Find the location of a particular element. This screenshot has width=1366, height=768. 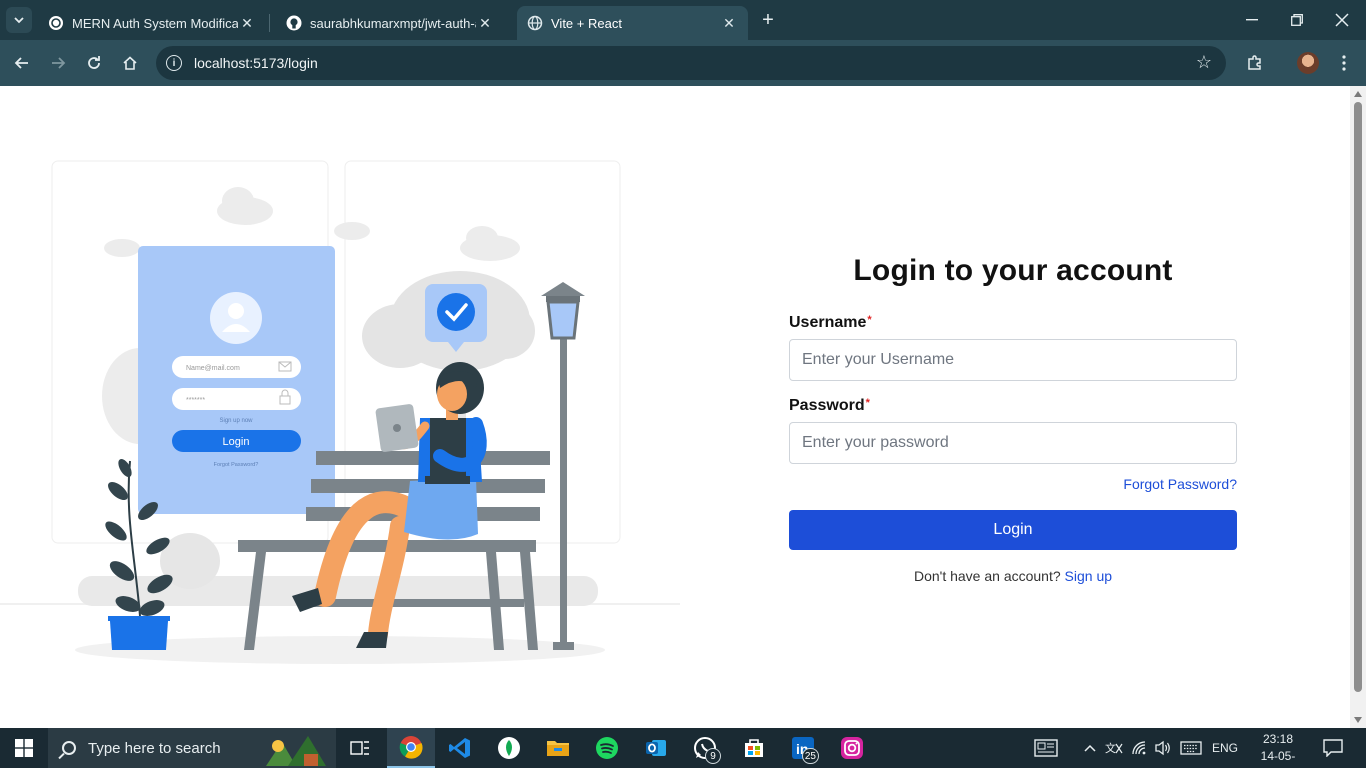

taskbar-linkedin: in 25 is located at coordinates (803, 748).